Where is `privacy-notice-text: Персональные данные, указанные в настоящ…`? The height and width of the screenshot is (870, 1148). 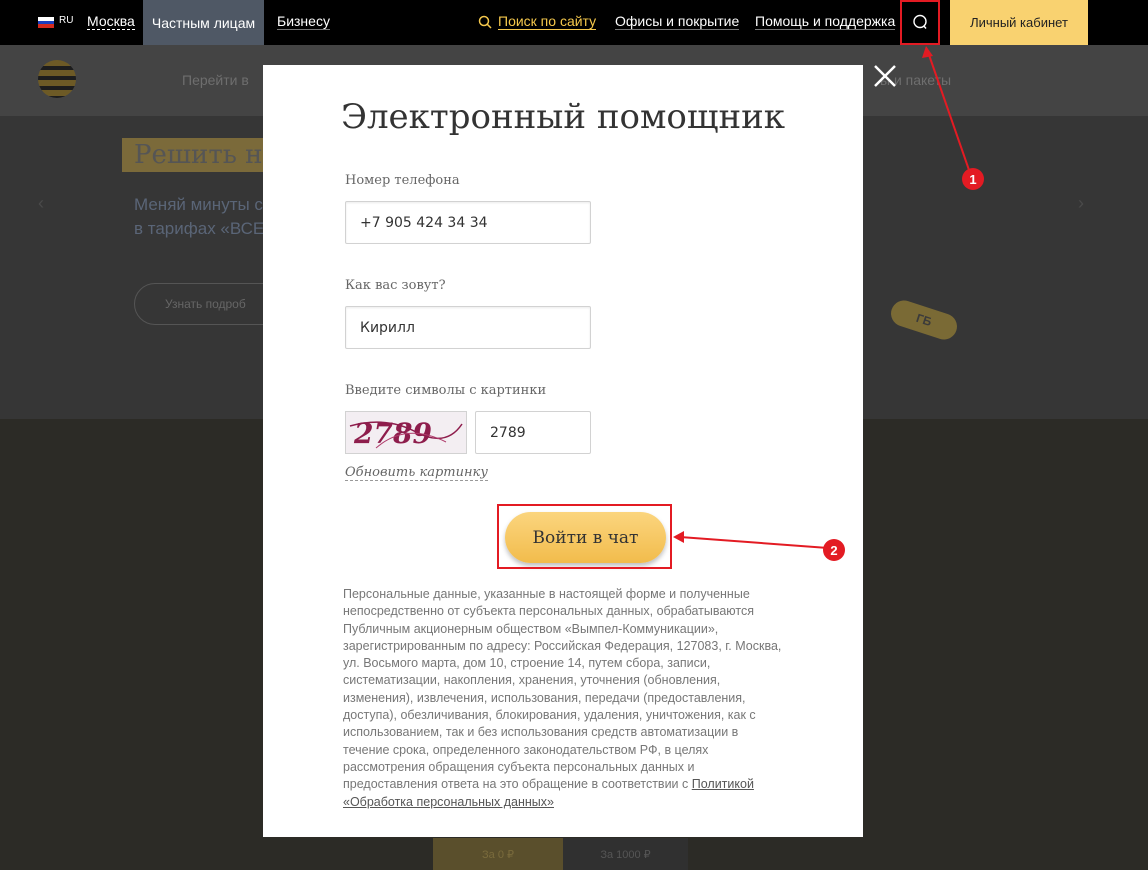
privacy-notice-text: Персональные данные, указанные в настоящ… is located at coordinates (562, 689).